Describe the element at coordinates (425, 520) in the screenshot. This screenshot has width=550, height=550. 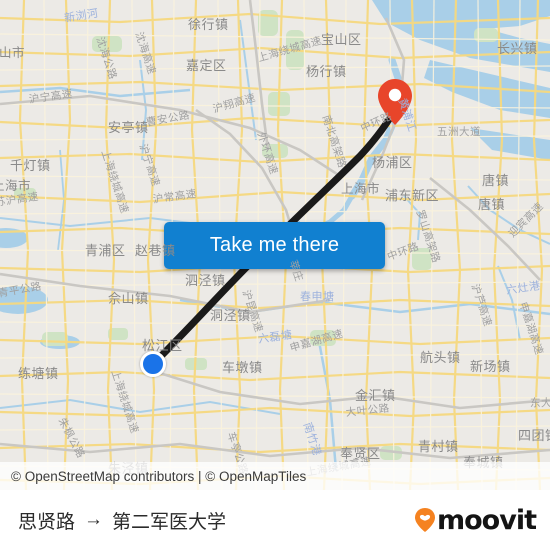
I see `moovit-pin-icon` at that location.